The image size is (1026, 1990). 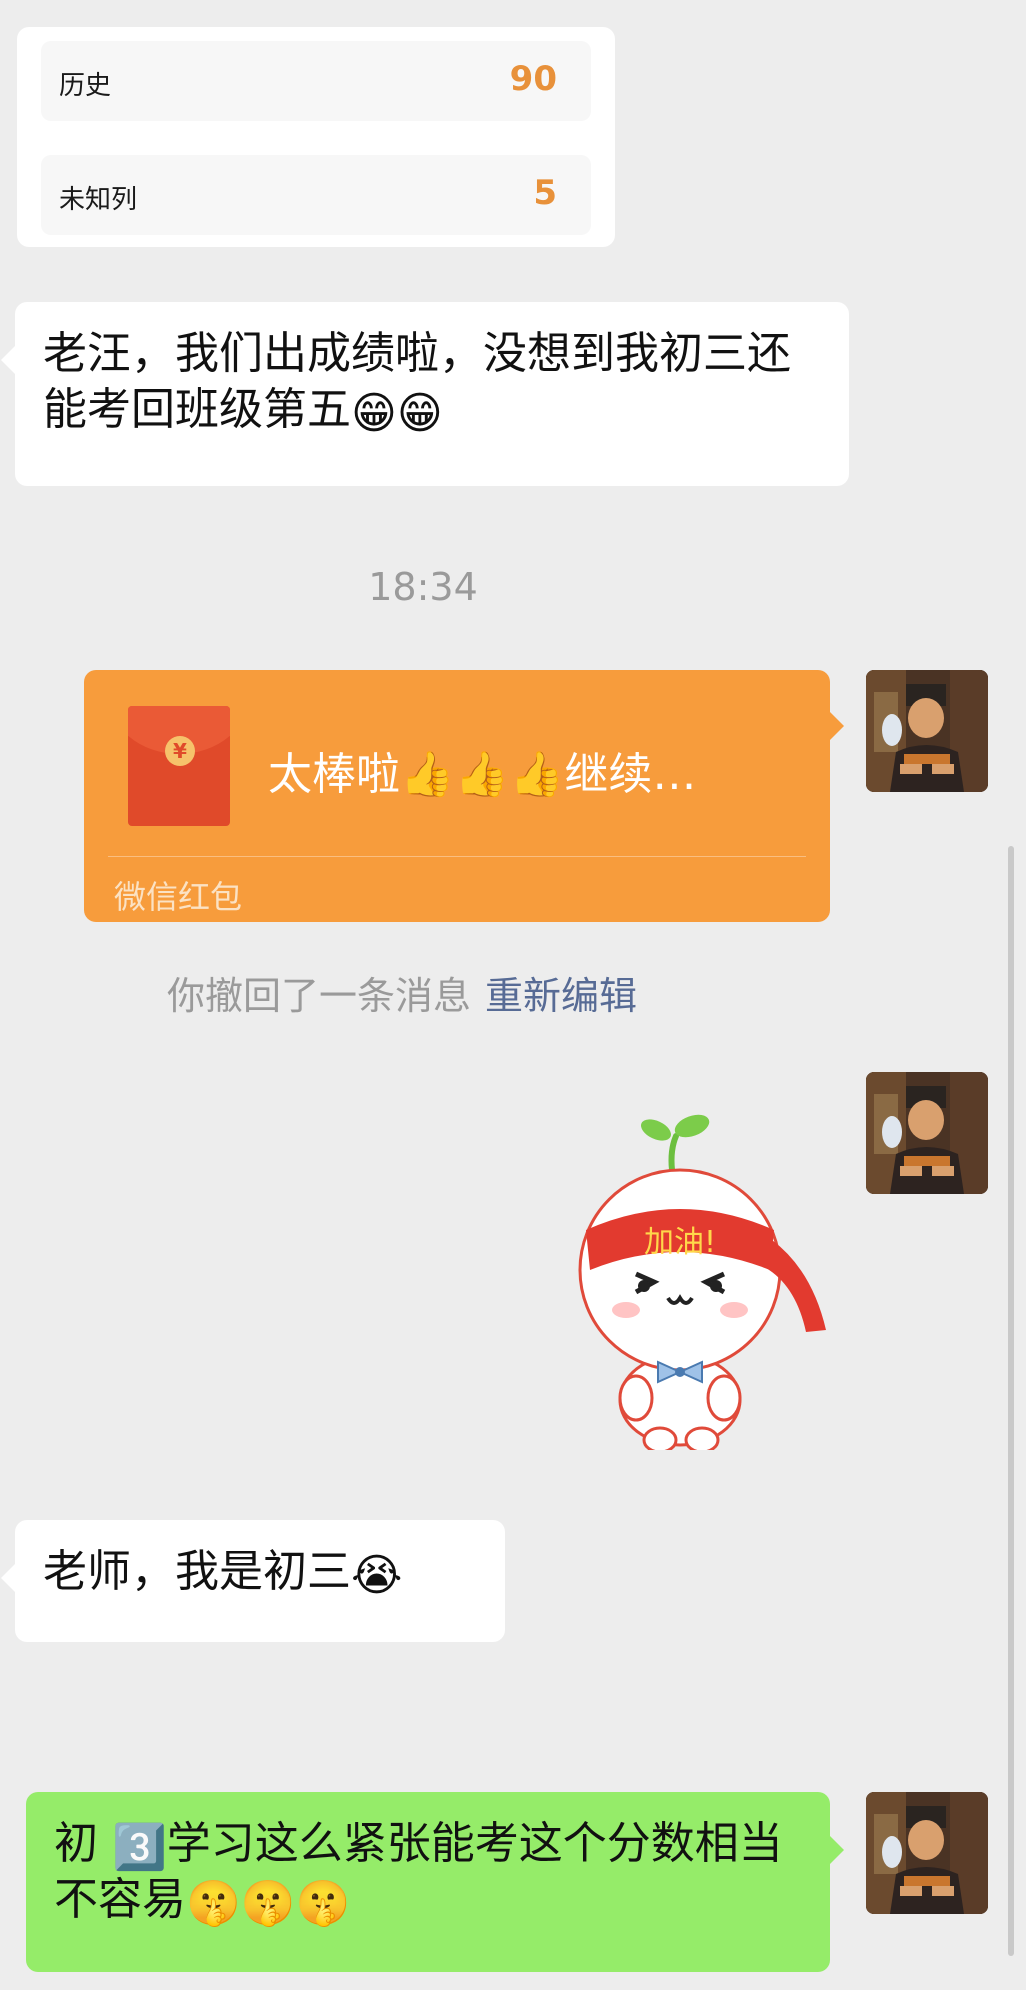 I want to click on re-edit-link: 重新编辑, so click(x=561, y=996).